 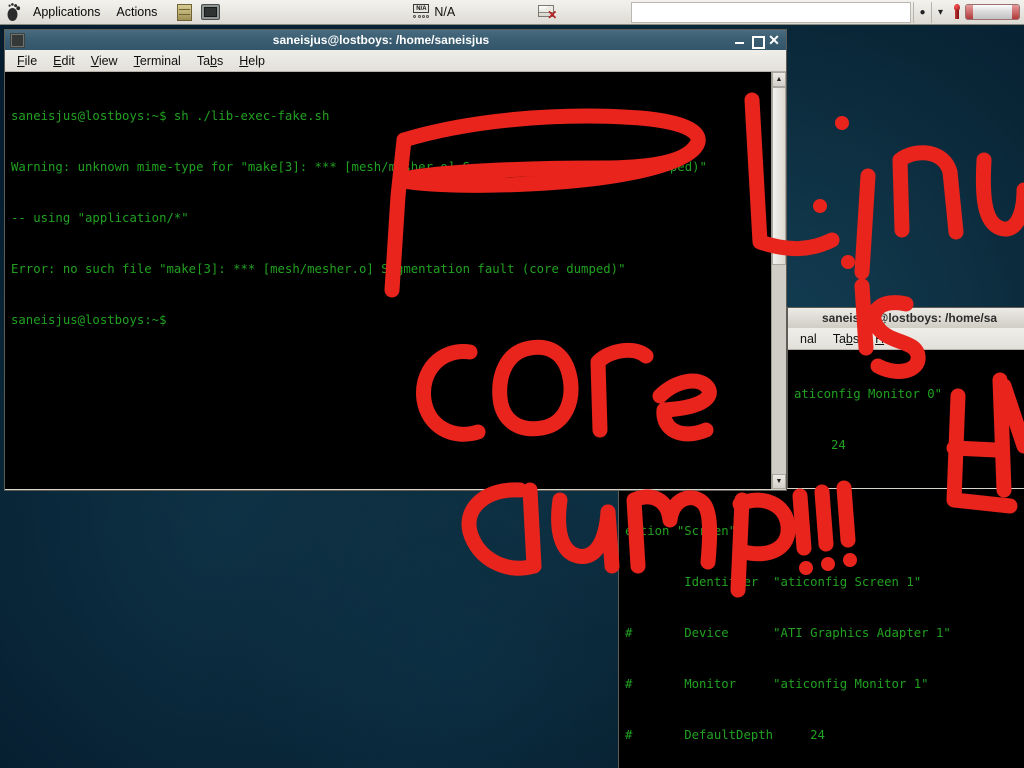 I want to click on scroll-down-arrow: ▼, so click(x=779, y=481).